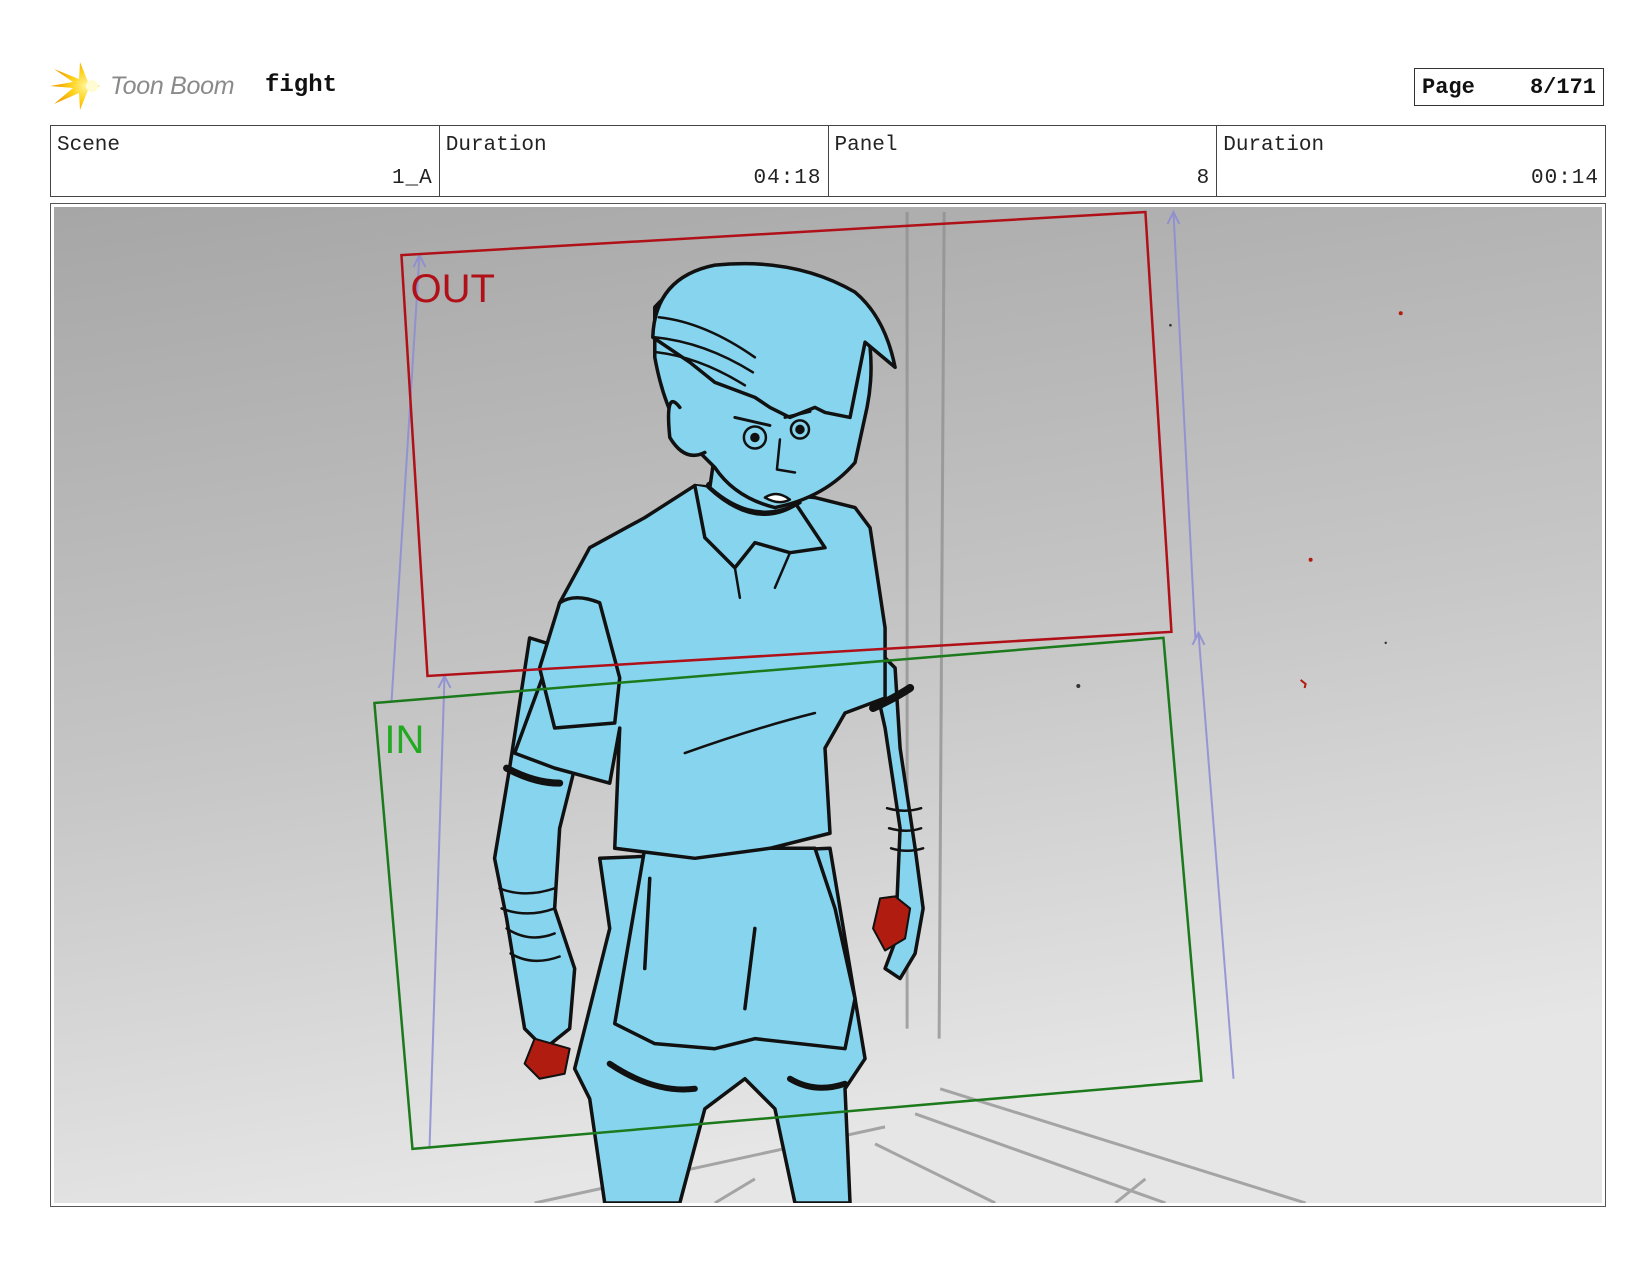 The width and height of the screenshot is (1648, 1276). I want to click on in-frame-label: IN, so click(404, 740).